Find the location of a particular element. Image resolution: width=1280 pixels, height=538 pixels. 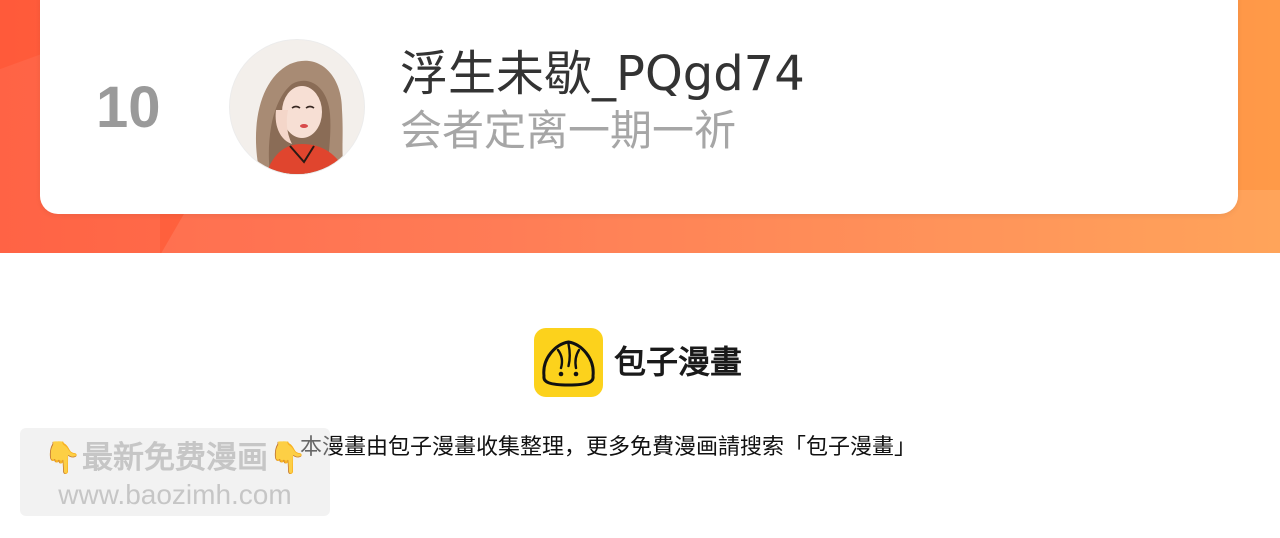

rank-number: 10 is located at coordinates (128, 107).